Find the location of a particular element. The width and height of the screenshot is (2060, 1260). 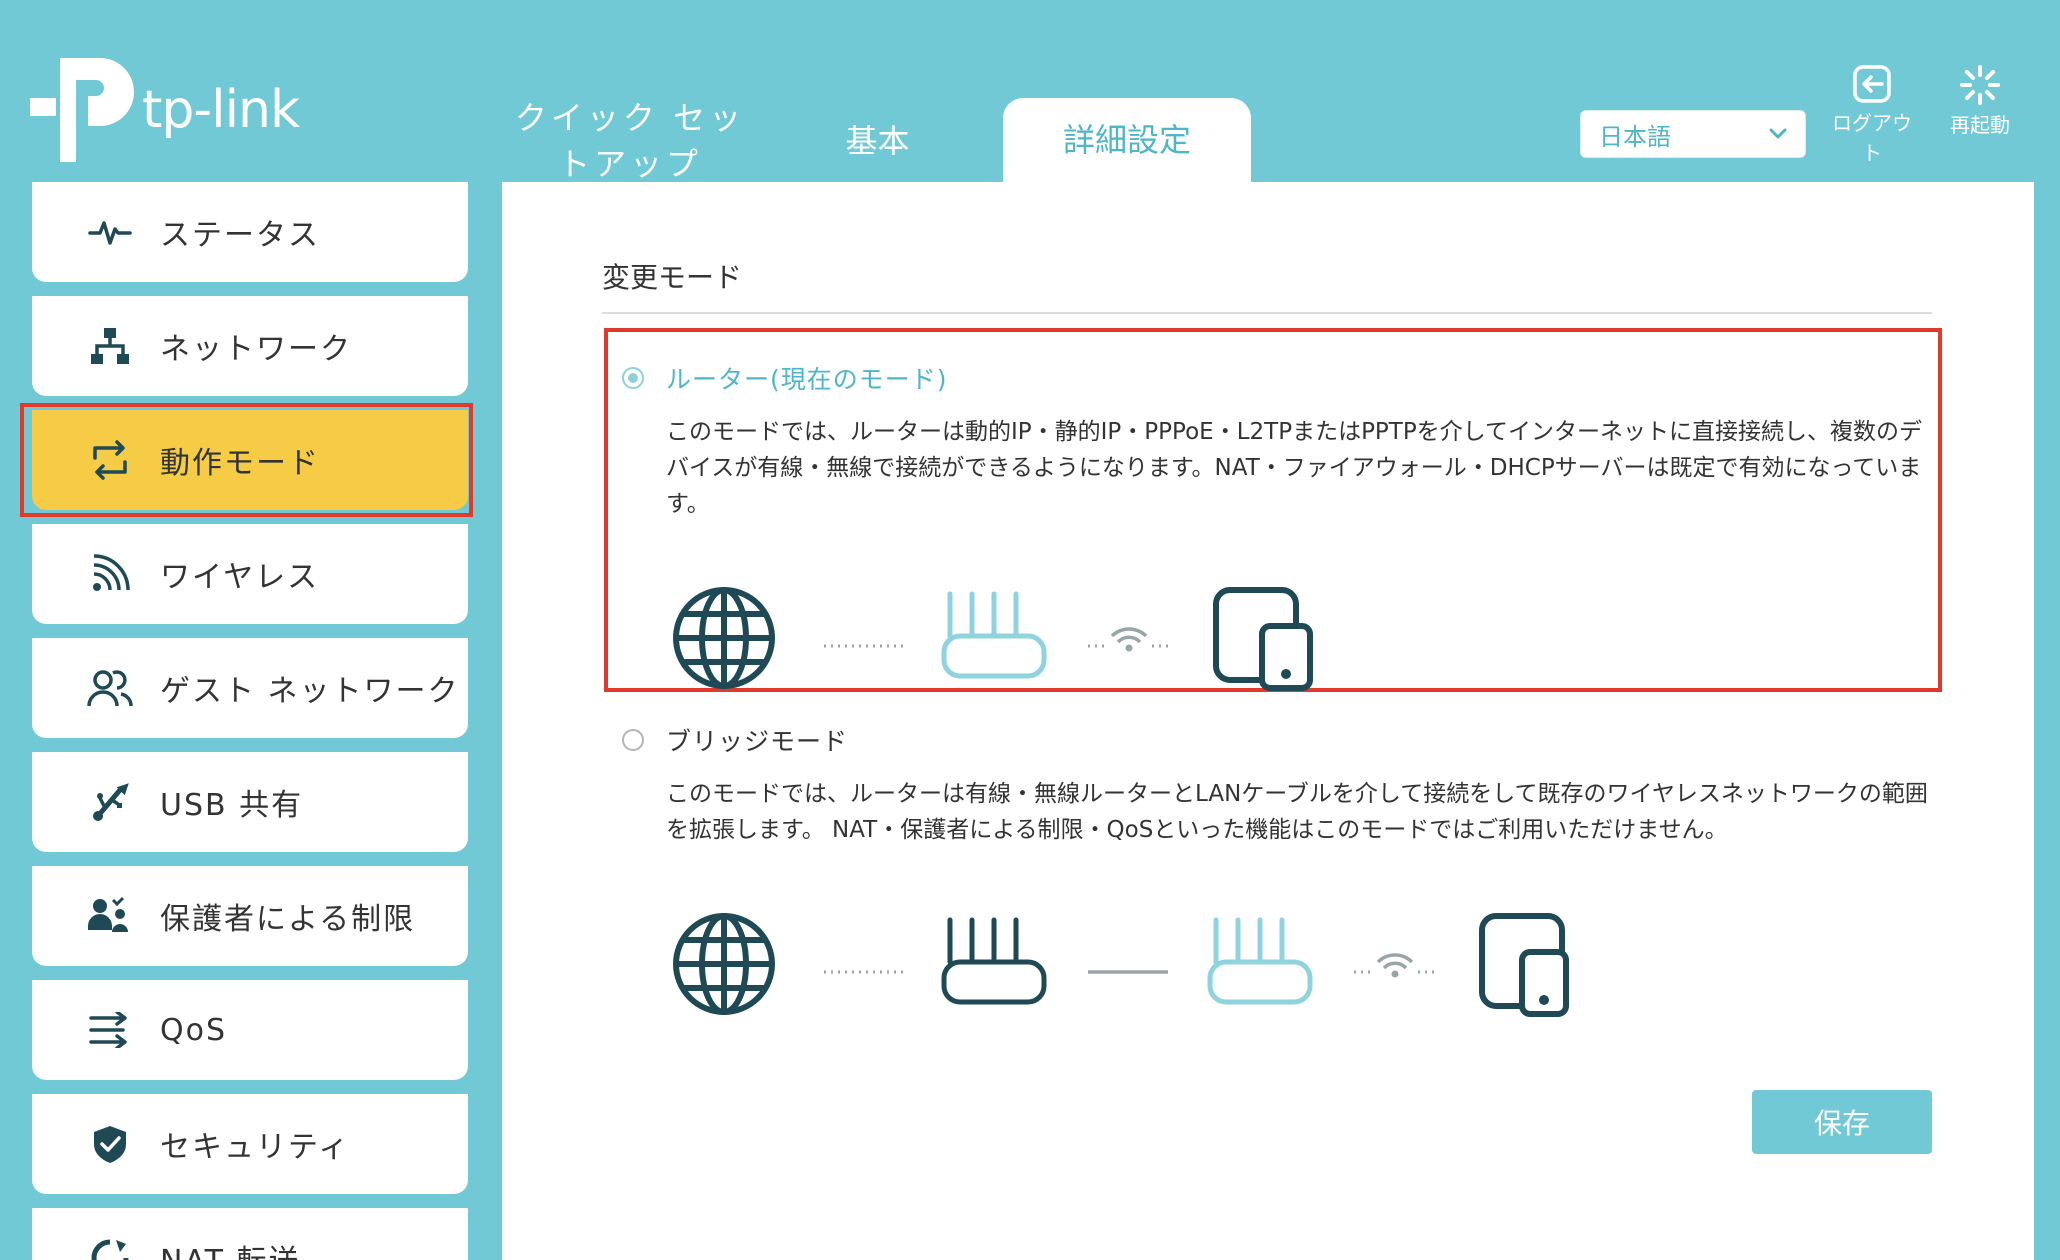

logout-button: ログアウト is located at coordinates (1872, 116).